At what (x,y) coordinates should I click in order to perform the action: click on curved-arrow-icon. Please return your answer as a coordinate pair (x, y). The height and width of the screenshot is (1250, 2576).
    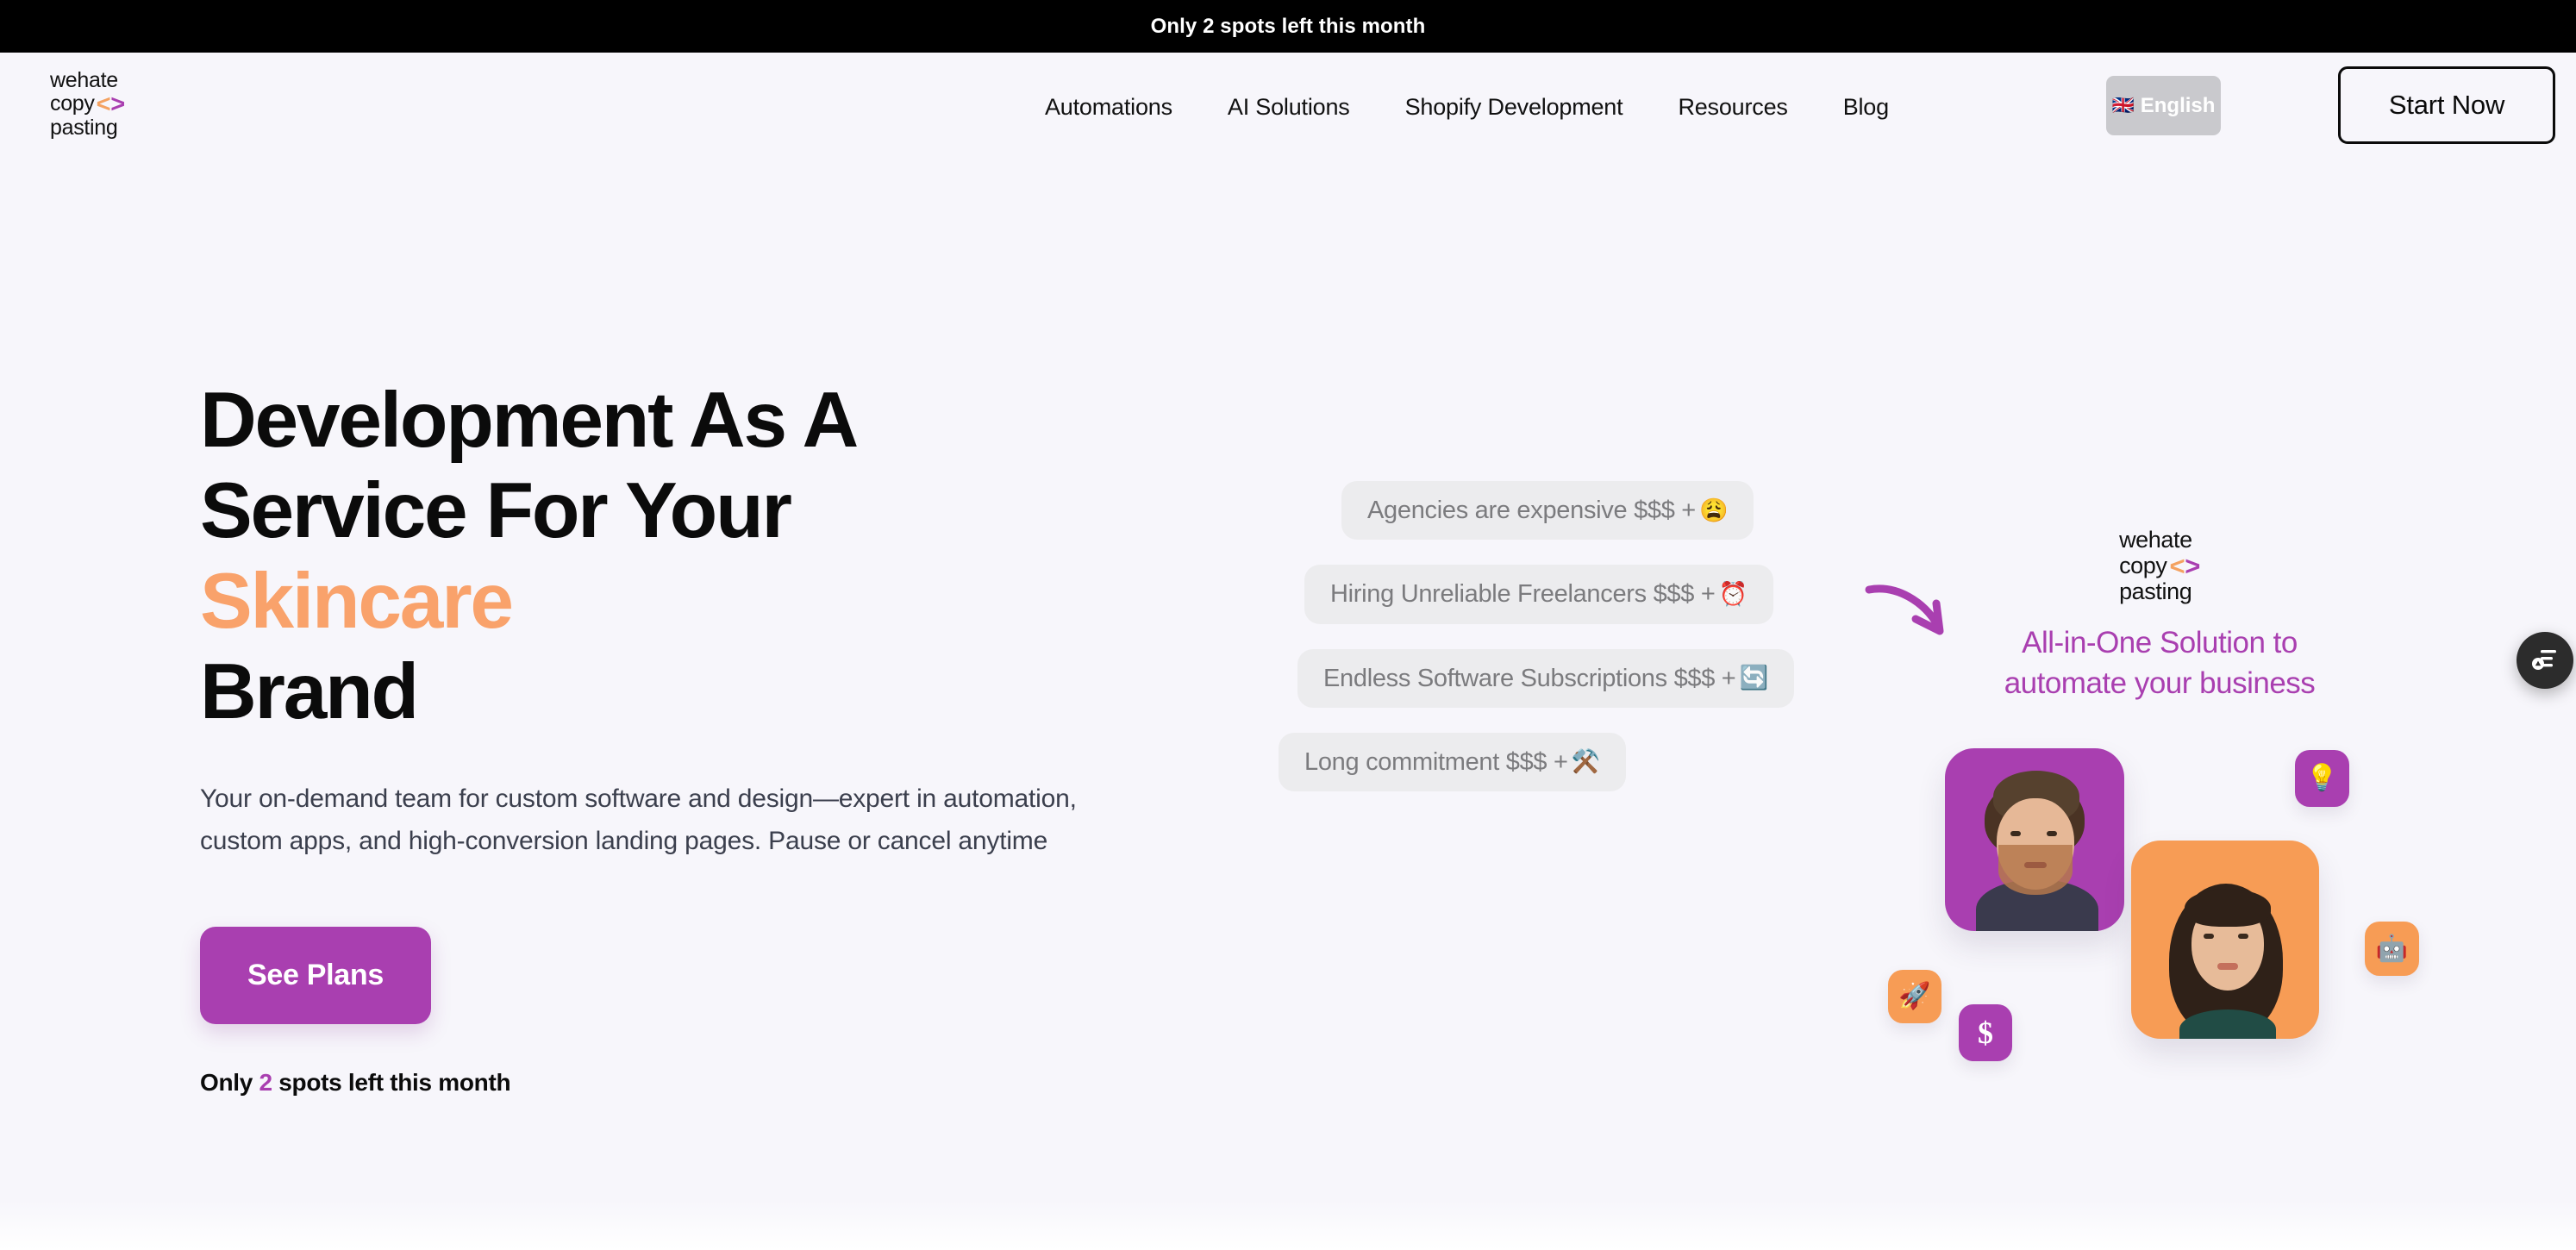
    Looking at the image, I should click on (1914, 616).